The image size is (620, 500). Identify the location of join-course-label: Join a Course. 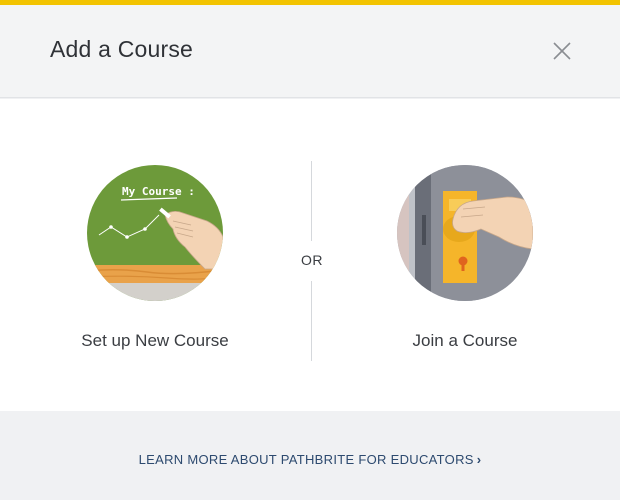
(465, 340).